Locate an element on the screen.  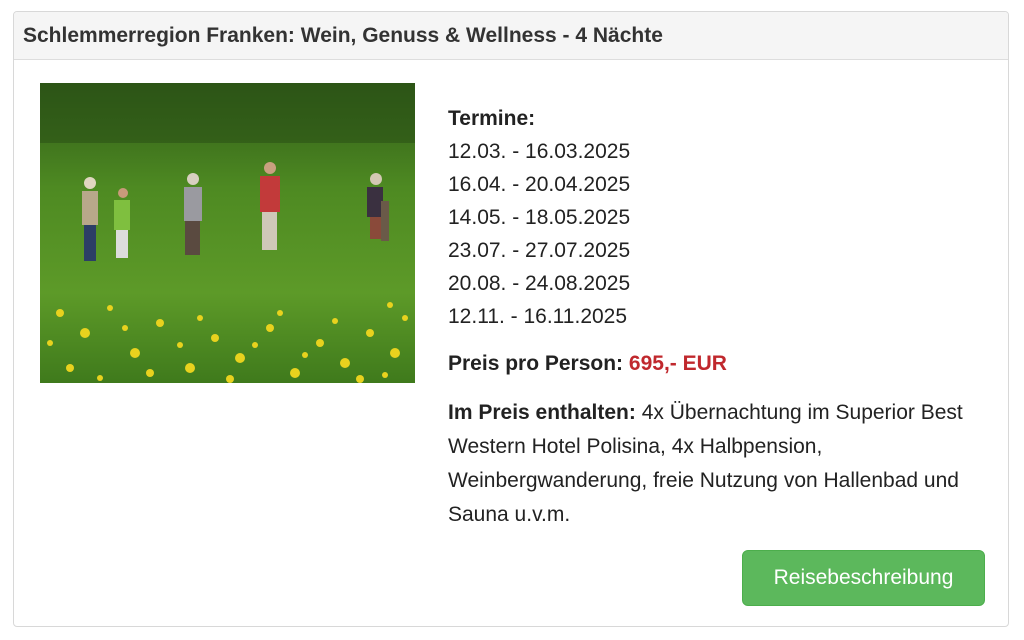
date-item: 20.08. - 24.08.2025 is located at coordinates (539, 283).